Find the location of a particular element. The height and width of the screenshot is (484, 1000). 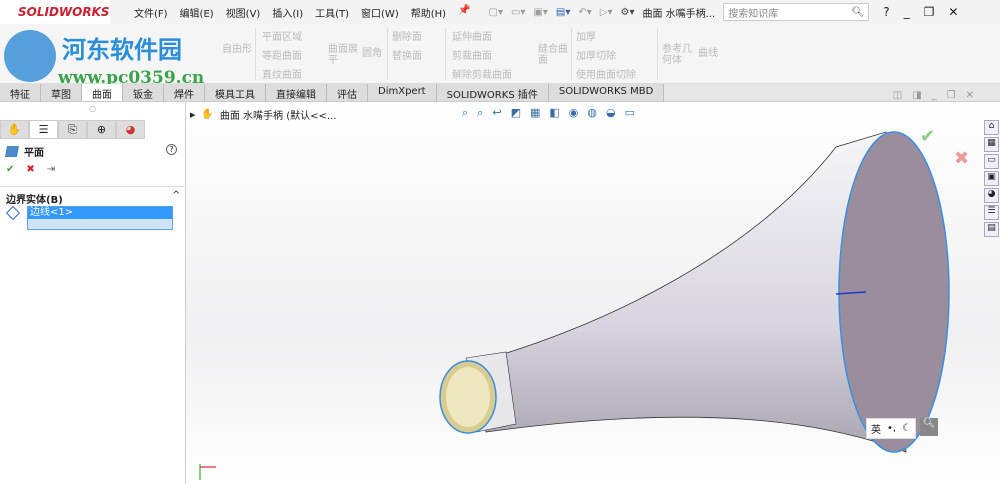

undo-icon: ↶▾ is located at coordinates (584, 12).